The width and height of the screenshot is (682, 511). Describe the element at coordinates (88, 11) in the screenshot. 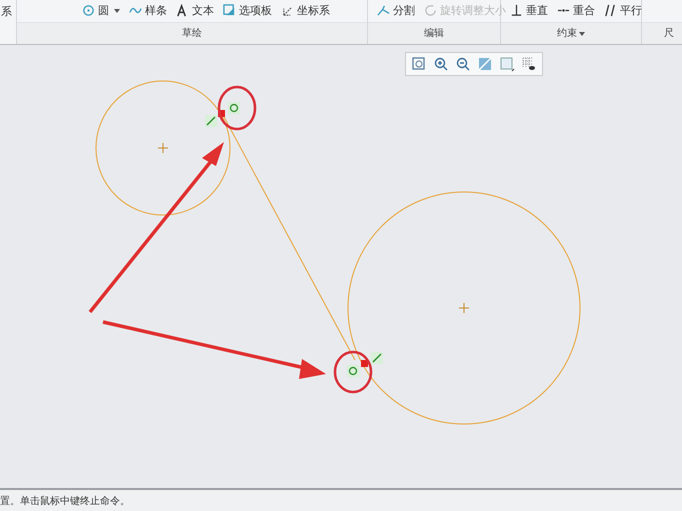

I see `circle-icon` at that location.